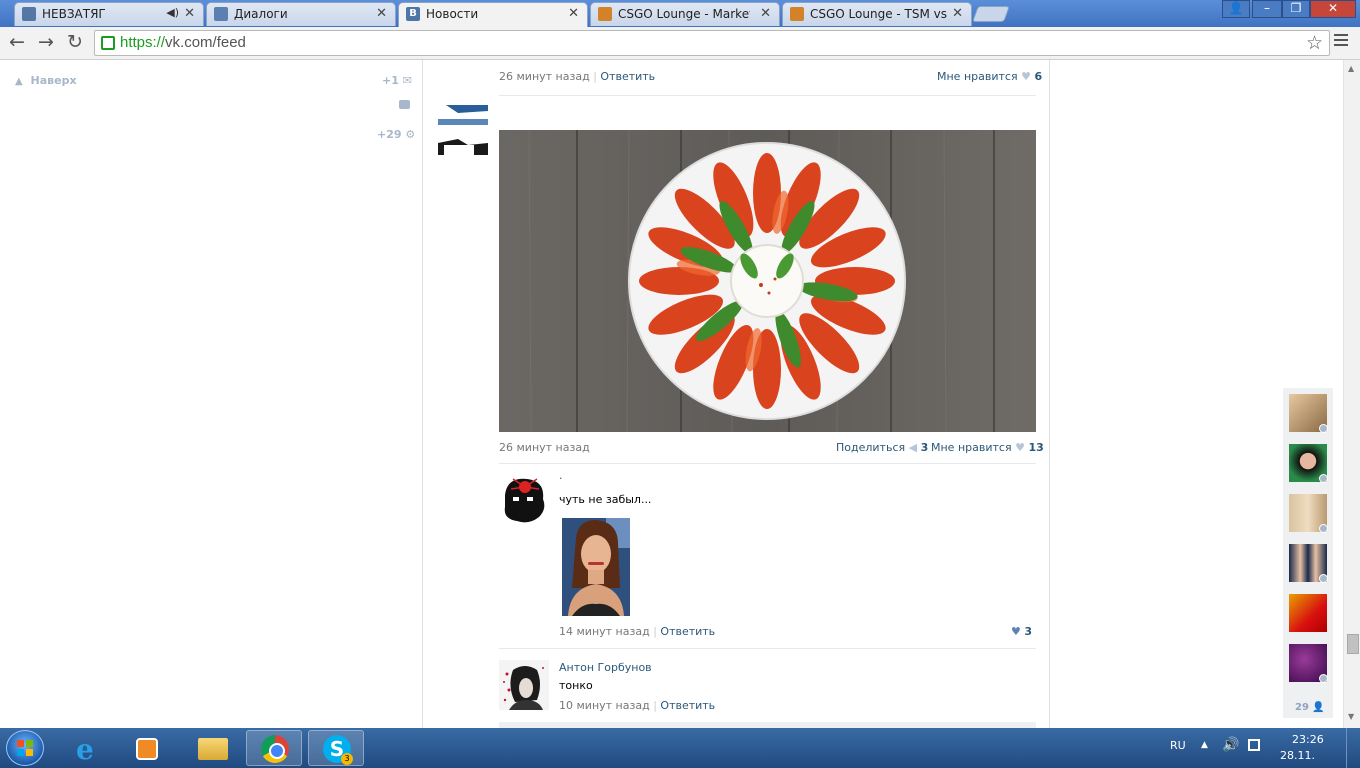  I want to click on show-desktop-button, so click(1353, 748).